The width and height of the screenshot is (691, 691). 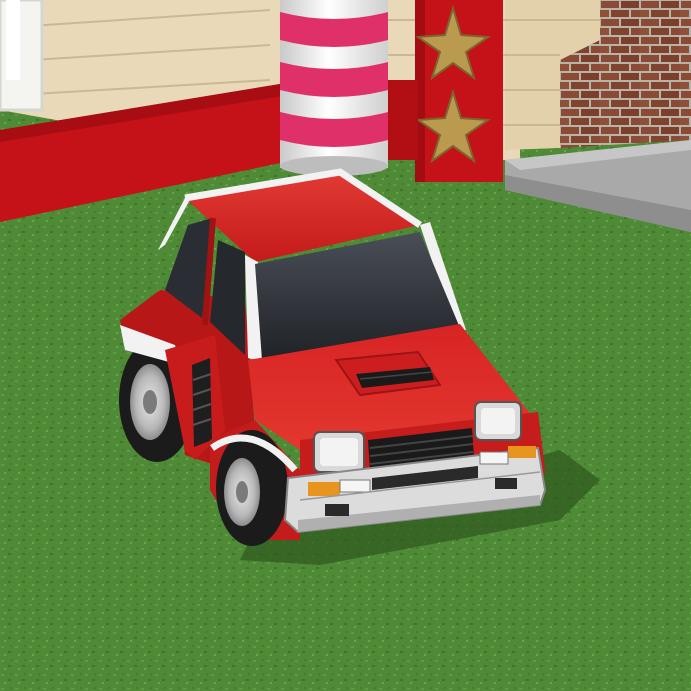 I want to click on headlight-left, so click(x=339, y=452).